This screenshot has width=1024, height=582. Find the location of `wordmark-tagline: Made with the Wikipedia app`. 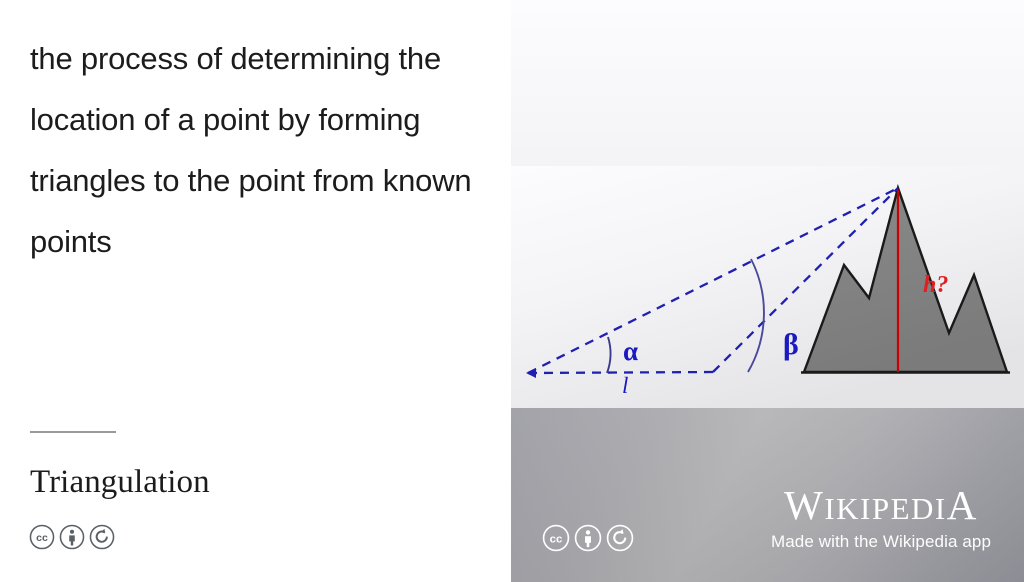

wordmark-tagline: Made with the Wikipedia app is located at coordinates (880, 541).